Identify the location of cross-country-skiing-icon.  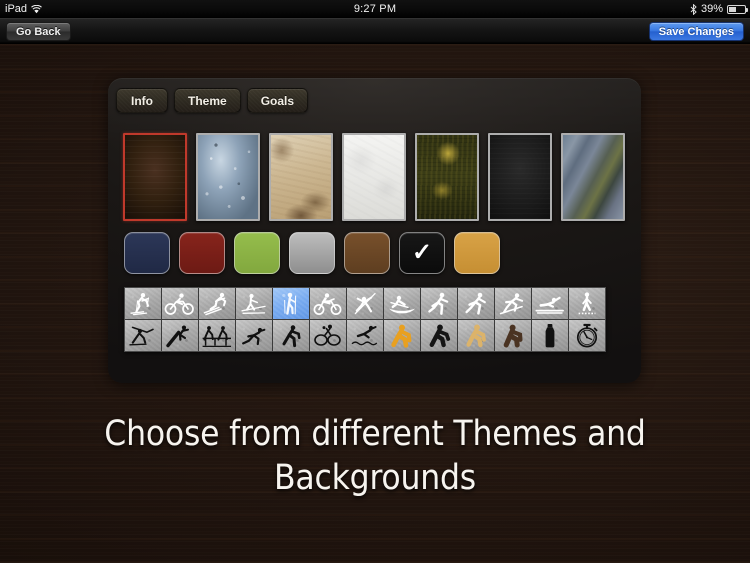
(140, 303).